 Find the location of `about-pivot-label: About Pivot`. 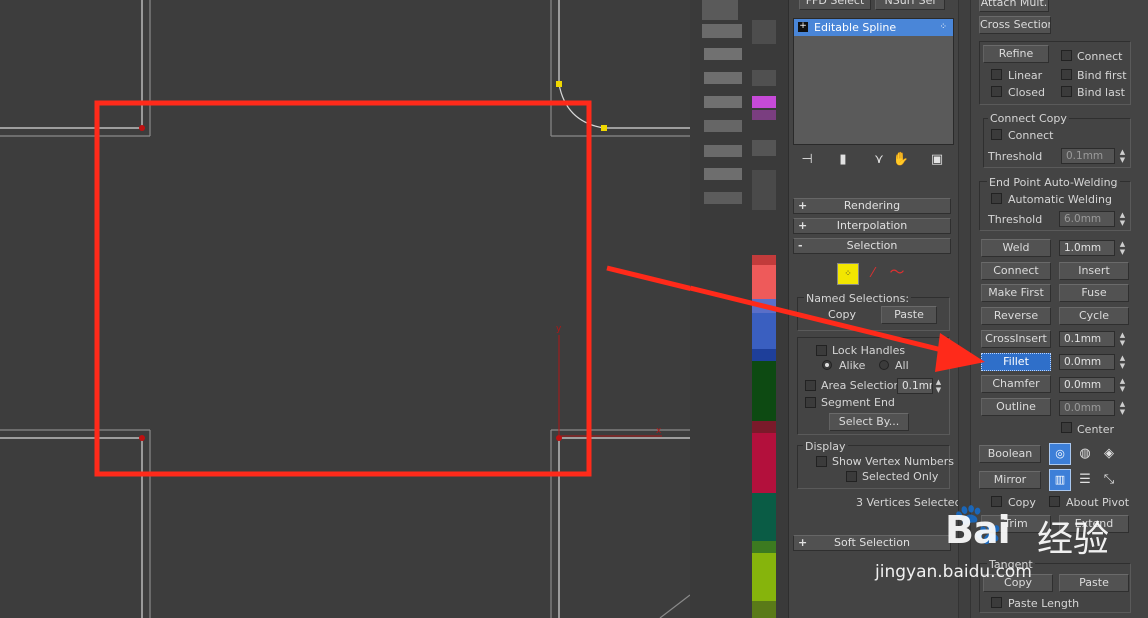

about-pivot-label: About Pivot is located at coordinates (1098, 502).